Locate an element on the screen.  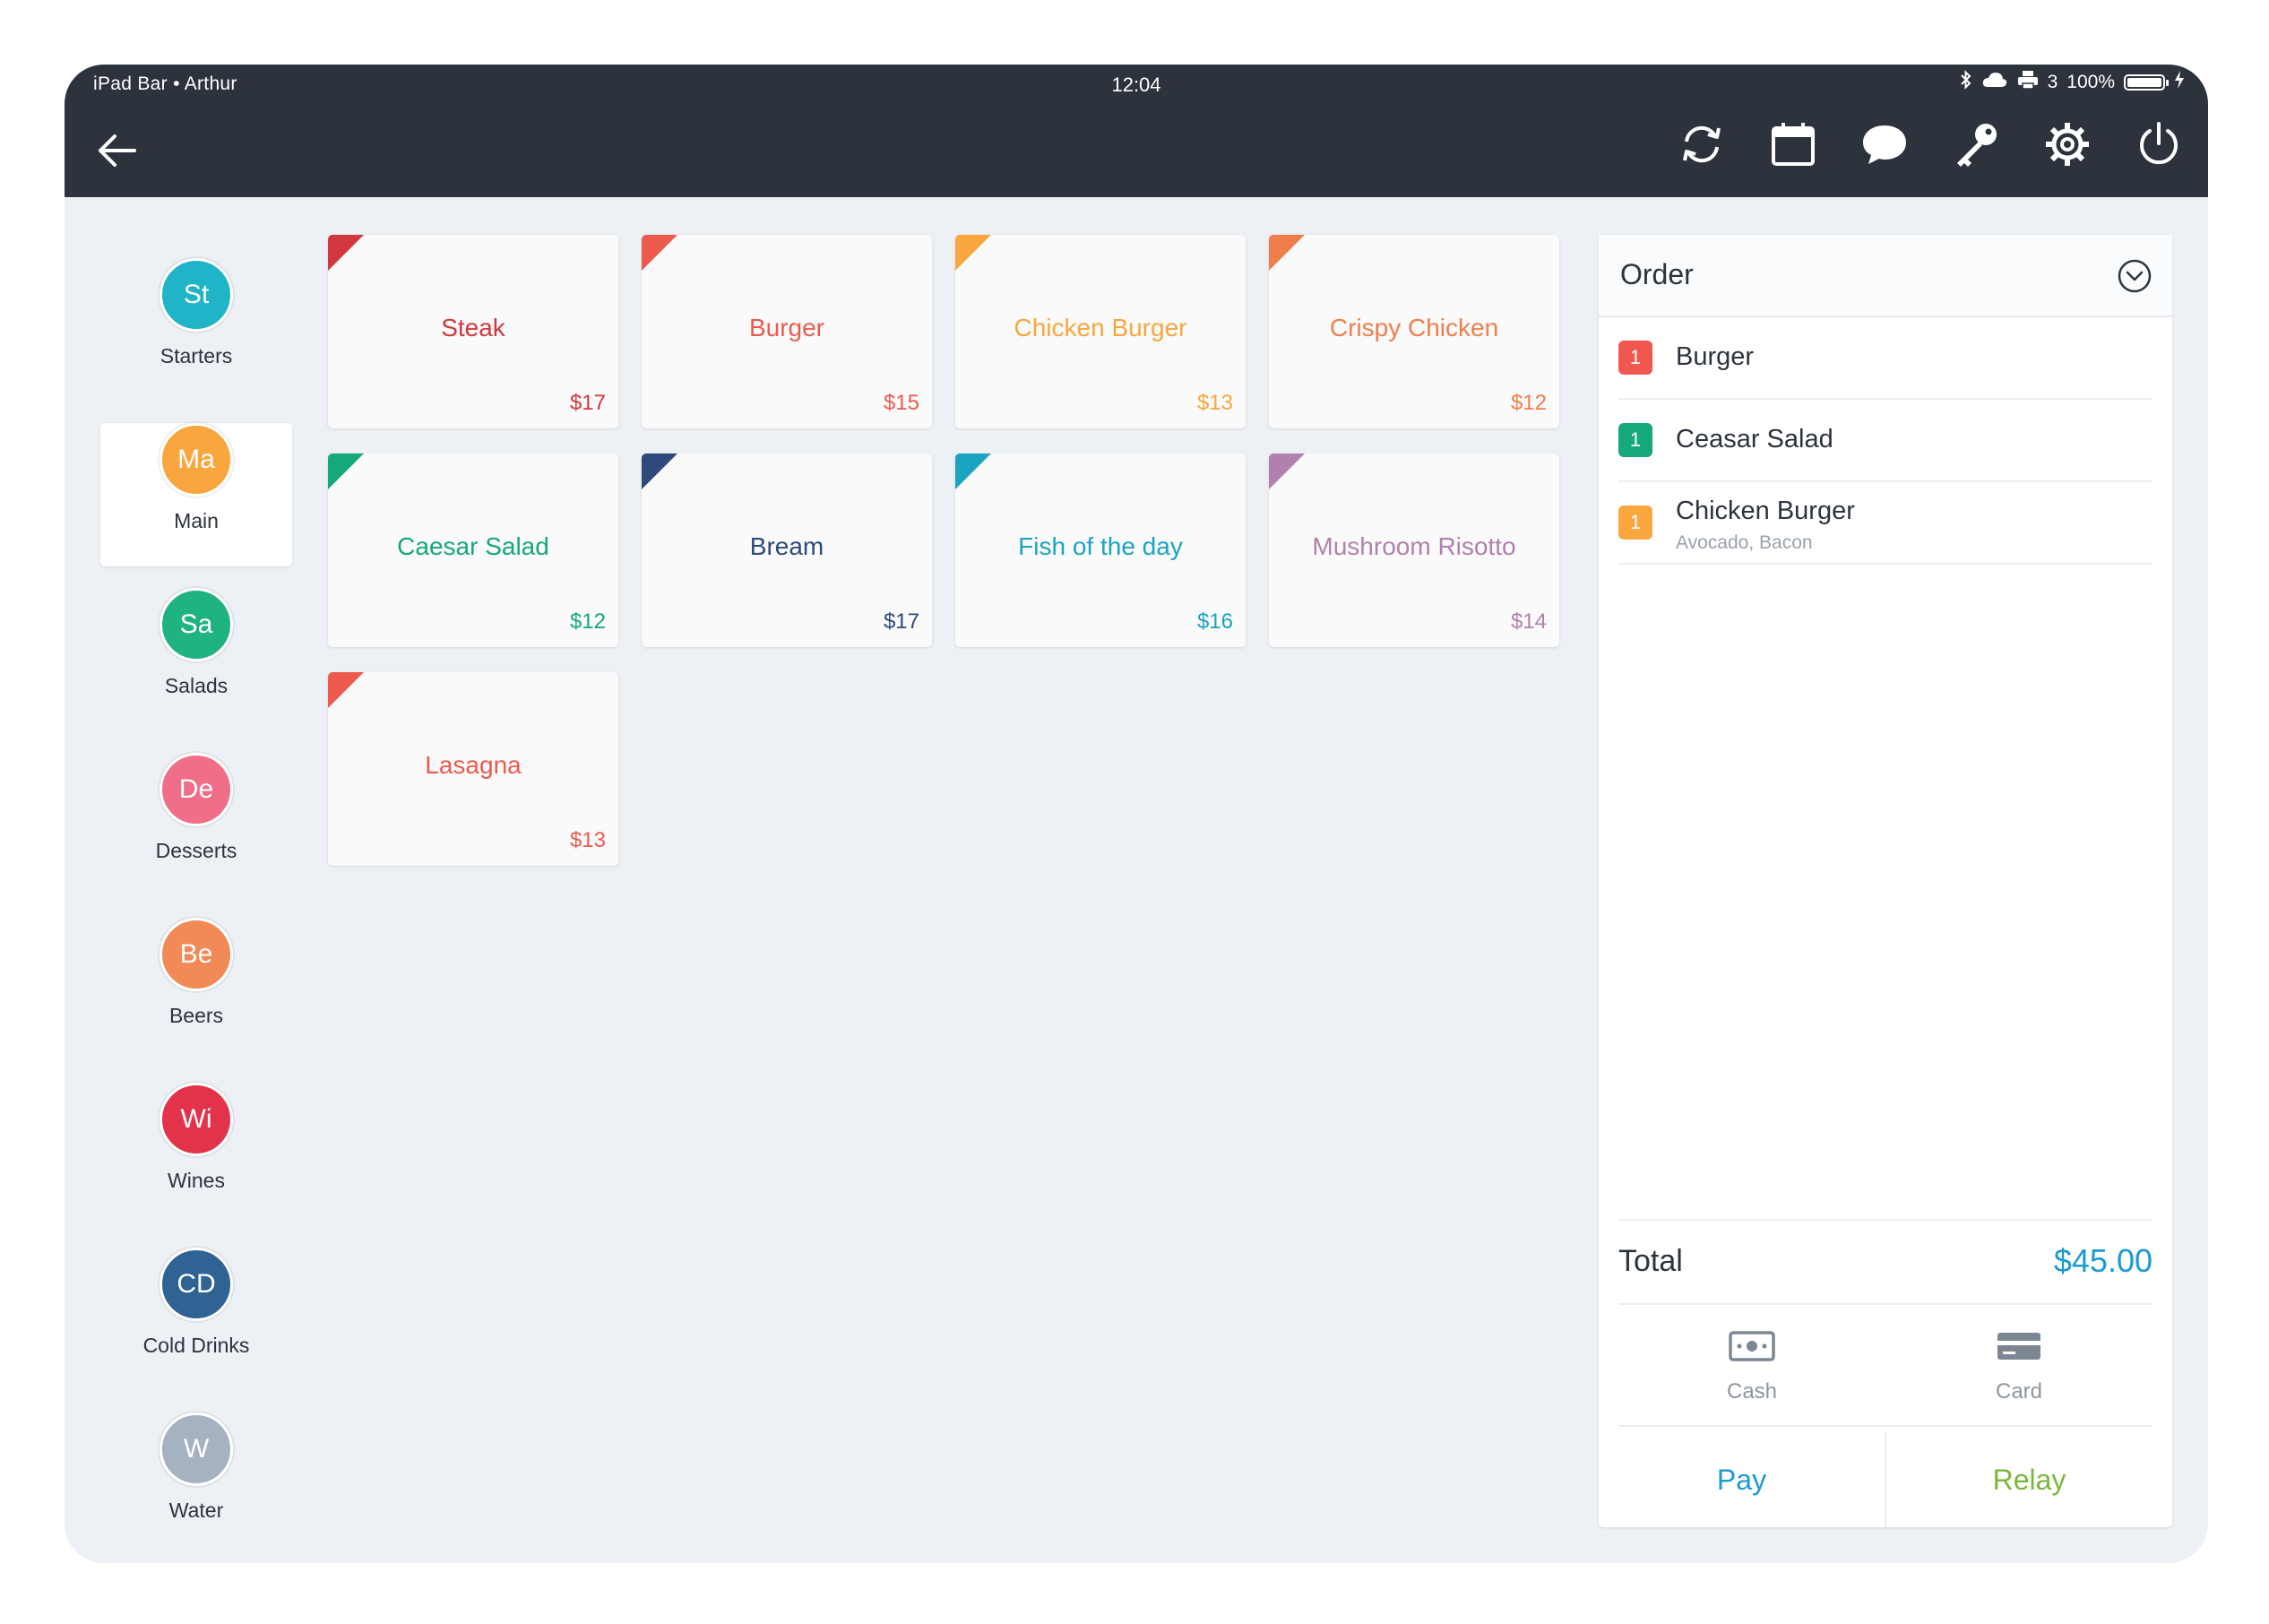
order-actions: Pay Relay is located at coordinates (1885, 1479).